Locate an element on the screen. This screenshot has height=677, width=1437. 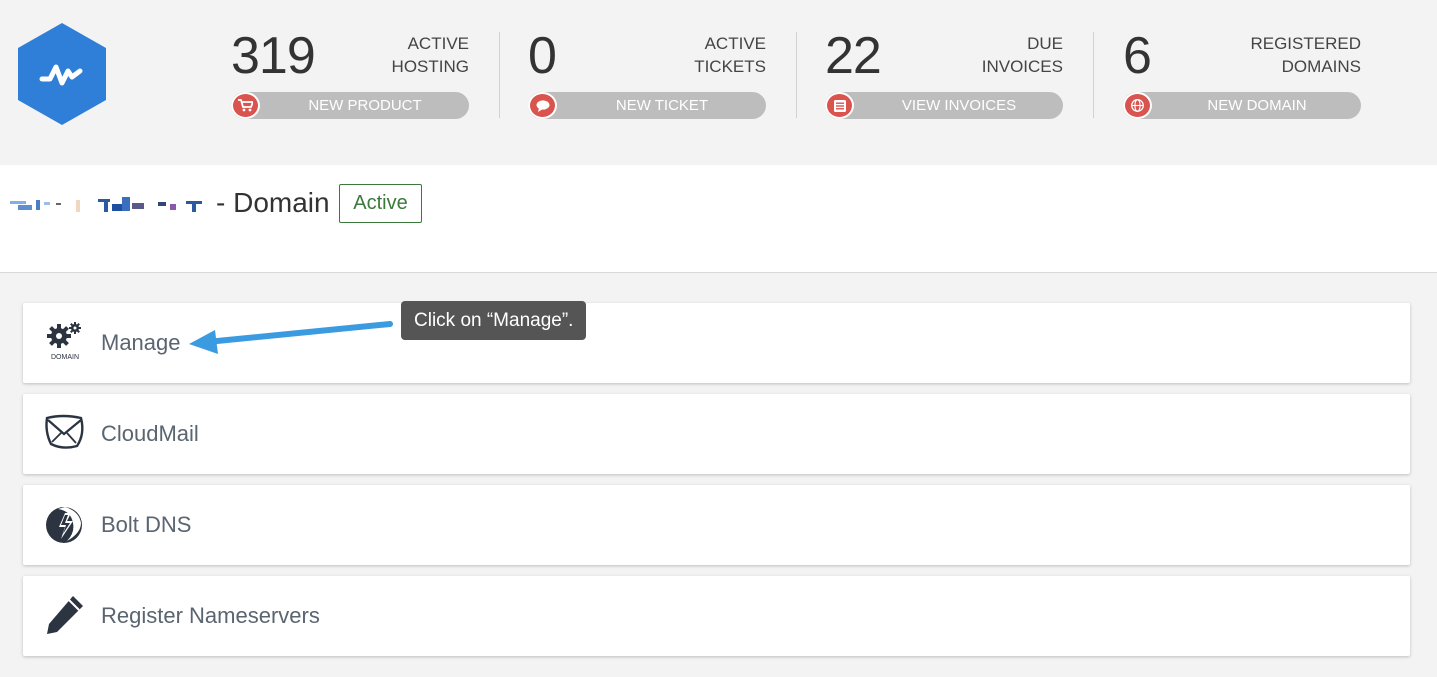
stat-label: DUE INVOICES is located at coordinates (1022, 55).